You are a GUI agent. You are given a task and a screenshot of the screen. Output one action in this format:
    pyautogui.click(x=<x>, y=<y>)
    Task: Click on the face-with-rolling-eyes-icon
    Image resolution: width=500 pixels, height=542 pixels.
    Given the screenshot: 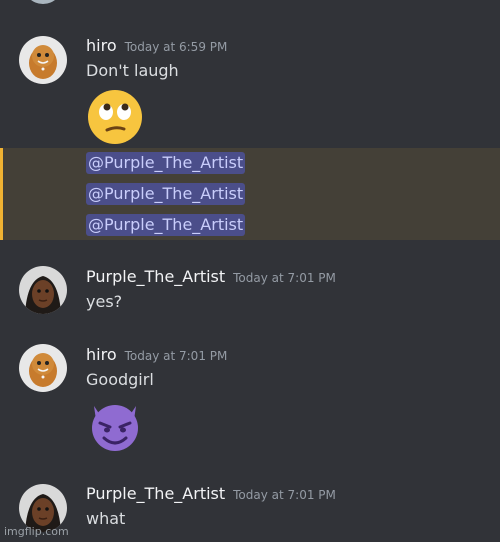 What is the action you would take?
    pyautogui.click(x=115, y=117)
    